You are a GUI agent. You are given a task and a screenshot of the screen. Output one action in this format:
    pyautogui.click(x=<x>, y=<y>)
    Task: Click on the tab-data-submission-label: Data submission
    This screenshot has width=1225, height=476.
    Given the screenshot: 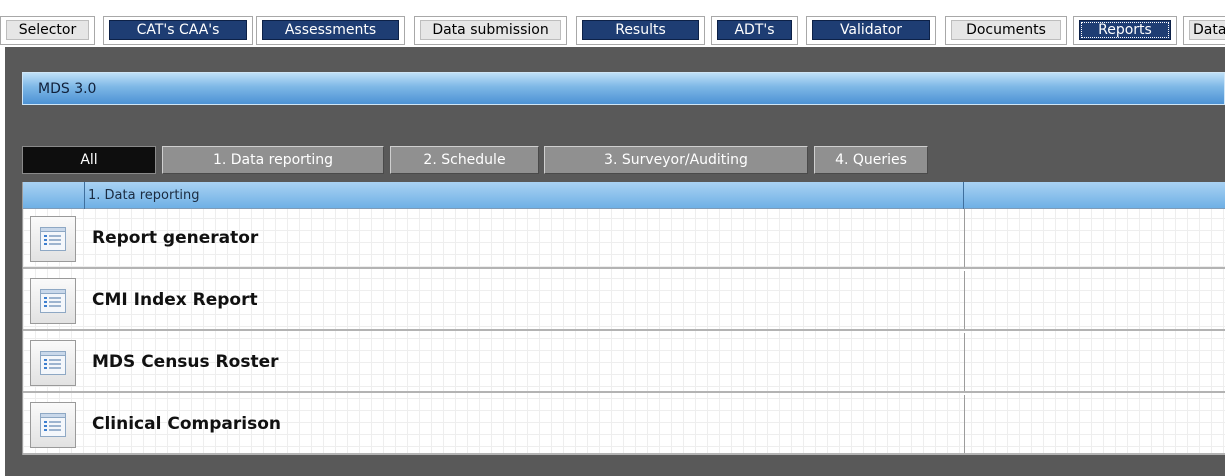 What is the action you would take?
    pyautogui.click(x=490, y=30)
    